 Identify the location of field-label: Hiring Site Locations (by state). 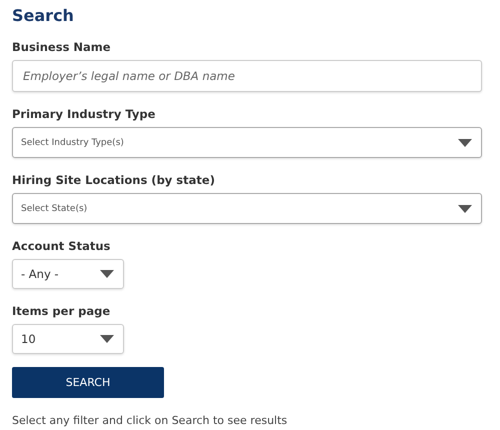
(113, 180).